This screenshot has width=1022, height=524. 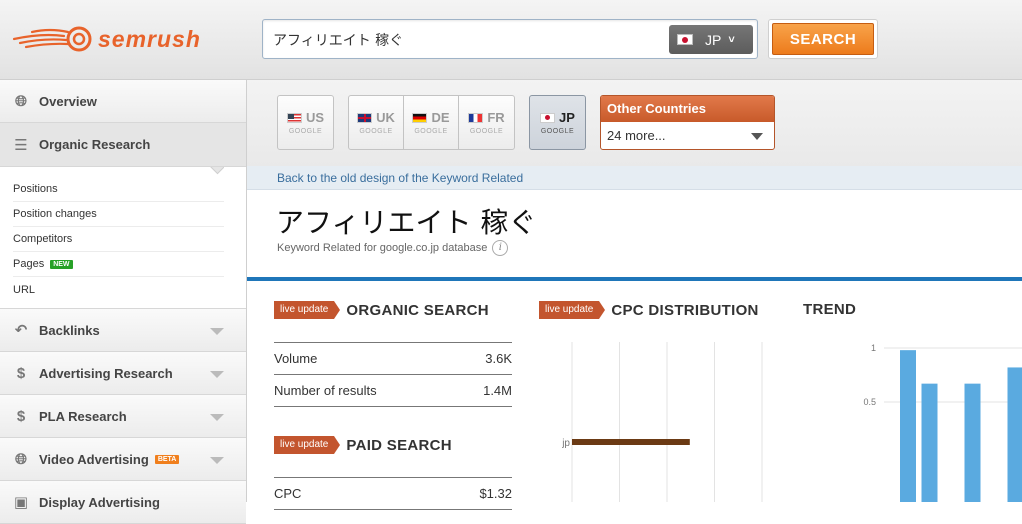 I want to click on db-button-jp: JP GOOGLE, so click(x=557, y=122).